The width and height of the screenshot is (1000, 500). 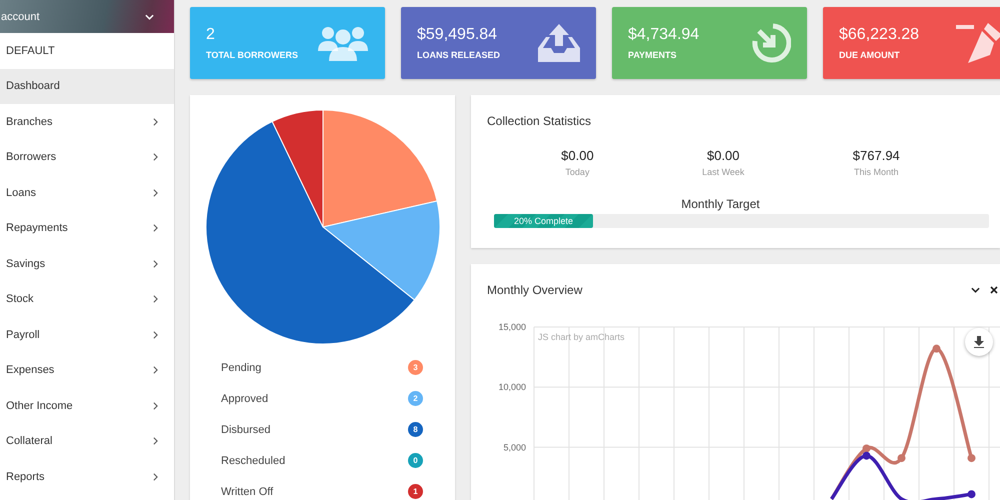 What do you see at coordinates (87, 476) in the screenshot?
I see `sidebar-item: Reports` at bounding box center [87, 476].